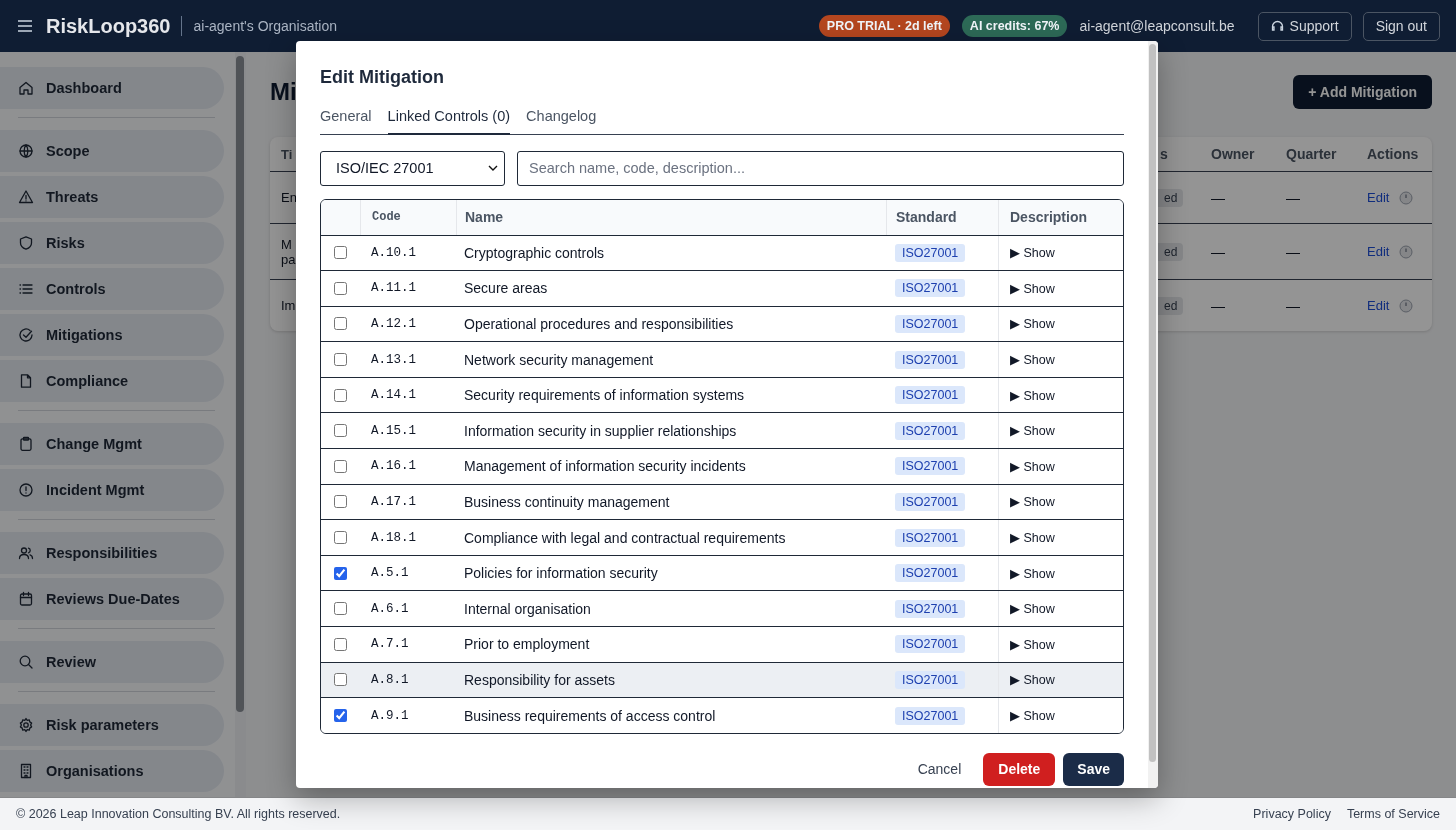 The image size is (1456, 830). What do you see at coordinates (559, 359) in the screenshot?
I see `table-cell: Network security management` at bounding box center [559, 359].